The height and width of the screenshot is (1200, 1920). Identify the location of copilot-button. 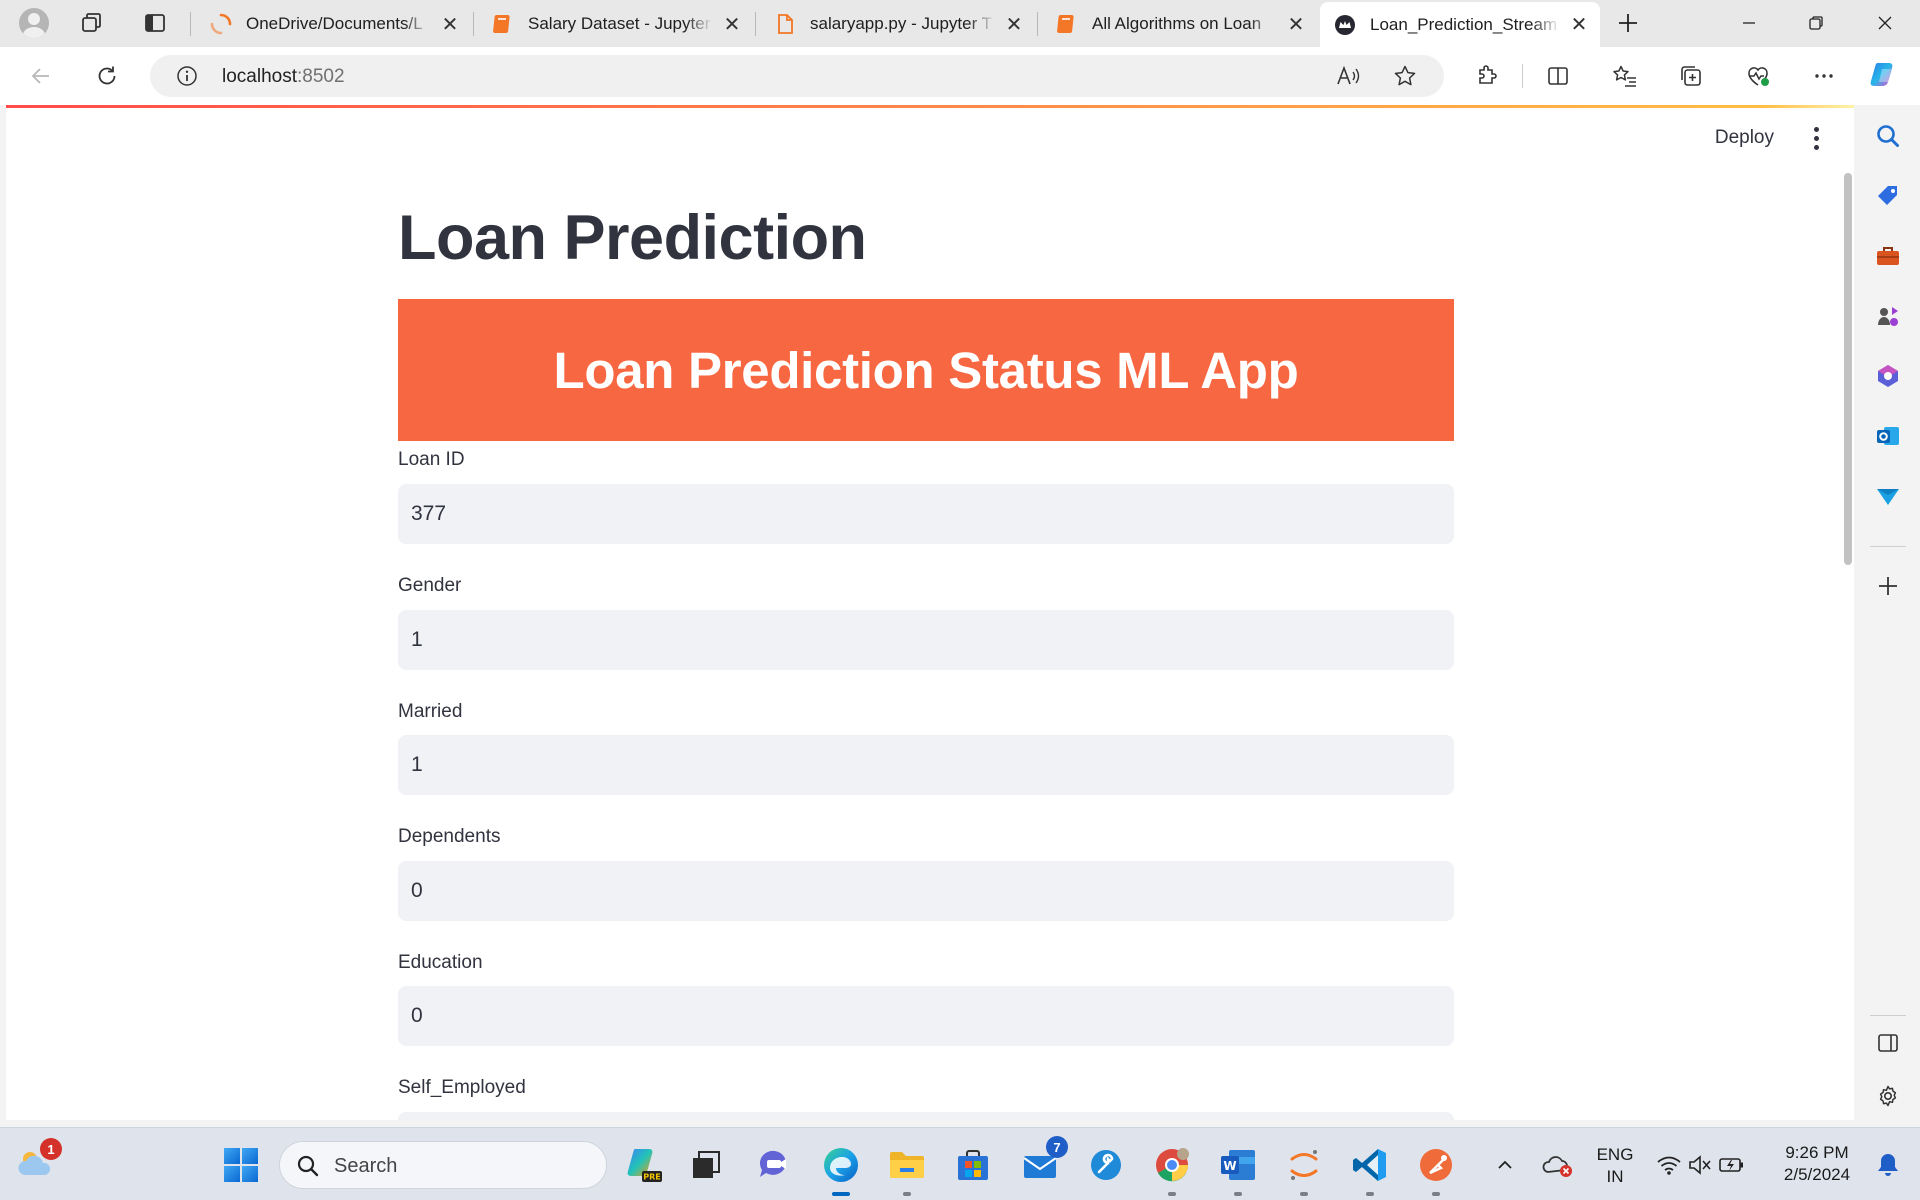
(1885, 76).